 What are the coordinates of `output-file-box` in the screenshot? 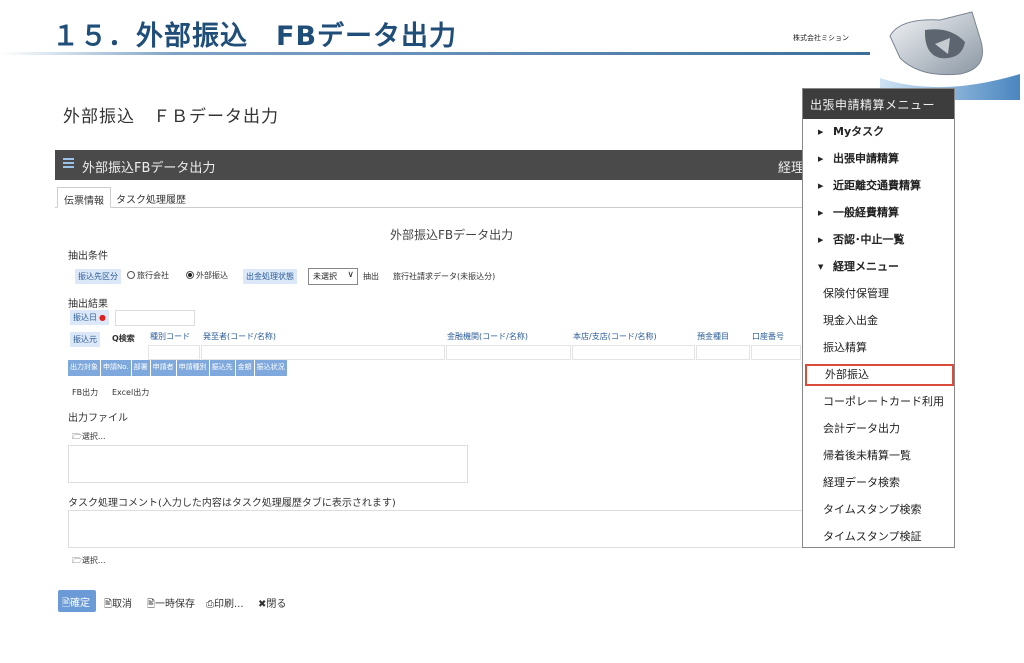 It's located at (268, 464).